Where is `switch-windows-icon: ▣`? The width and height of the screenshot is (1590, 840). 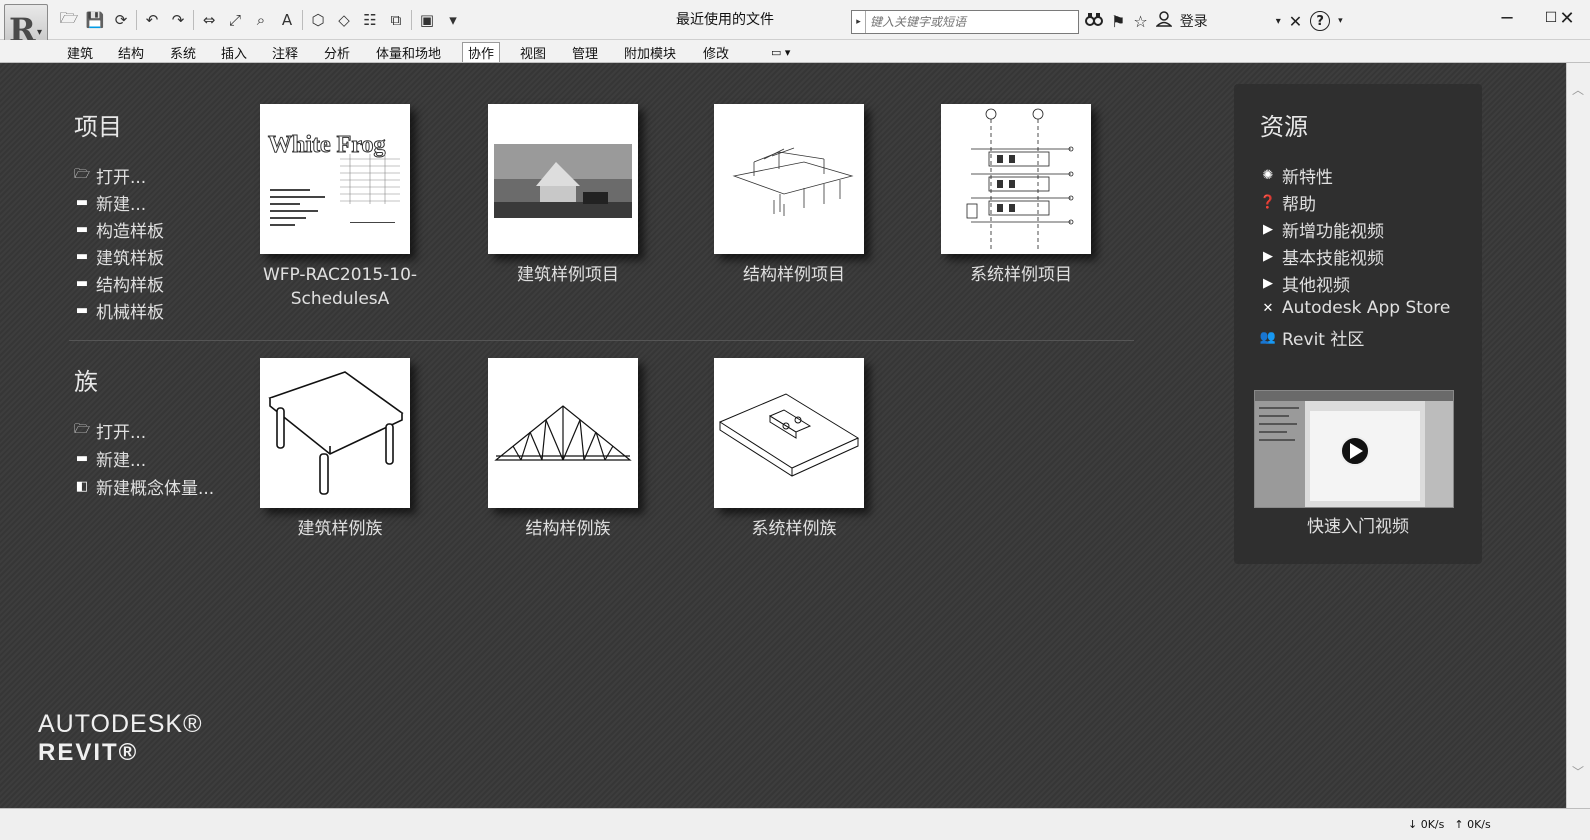 switch-windows-icon: ▣ is located at coordinates (427, 20).